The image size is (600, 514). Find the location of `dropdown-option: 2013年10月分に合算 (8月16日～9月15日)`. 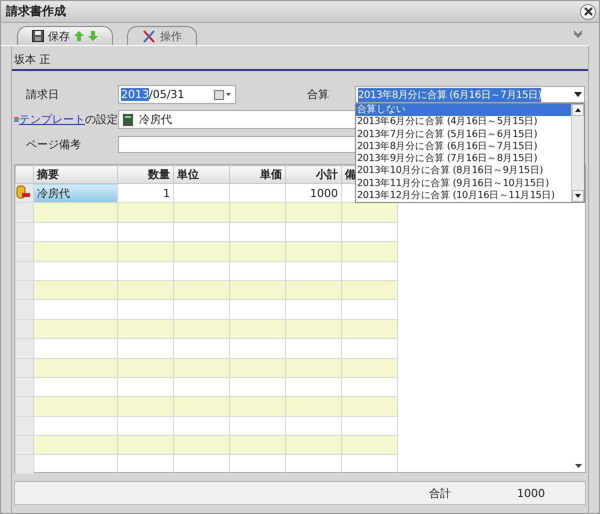

dropdown-option: 2013年10月分に合算 (8月16日～9月15日) is located at coordinates (463, 171).